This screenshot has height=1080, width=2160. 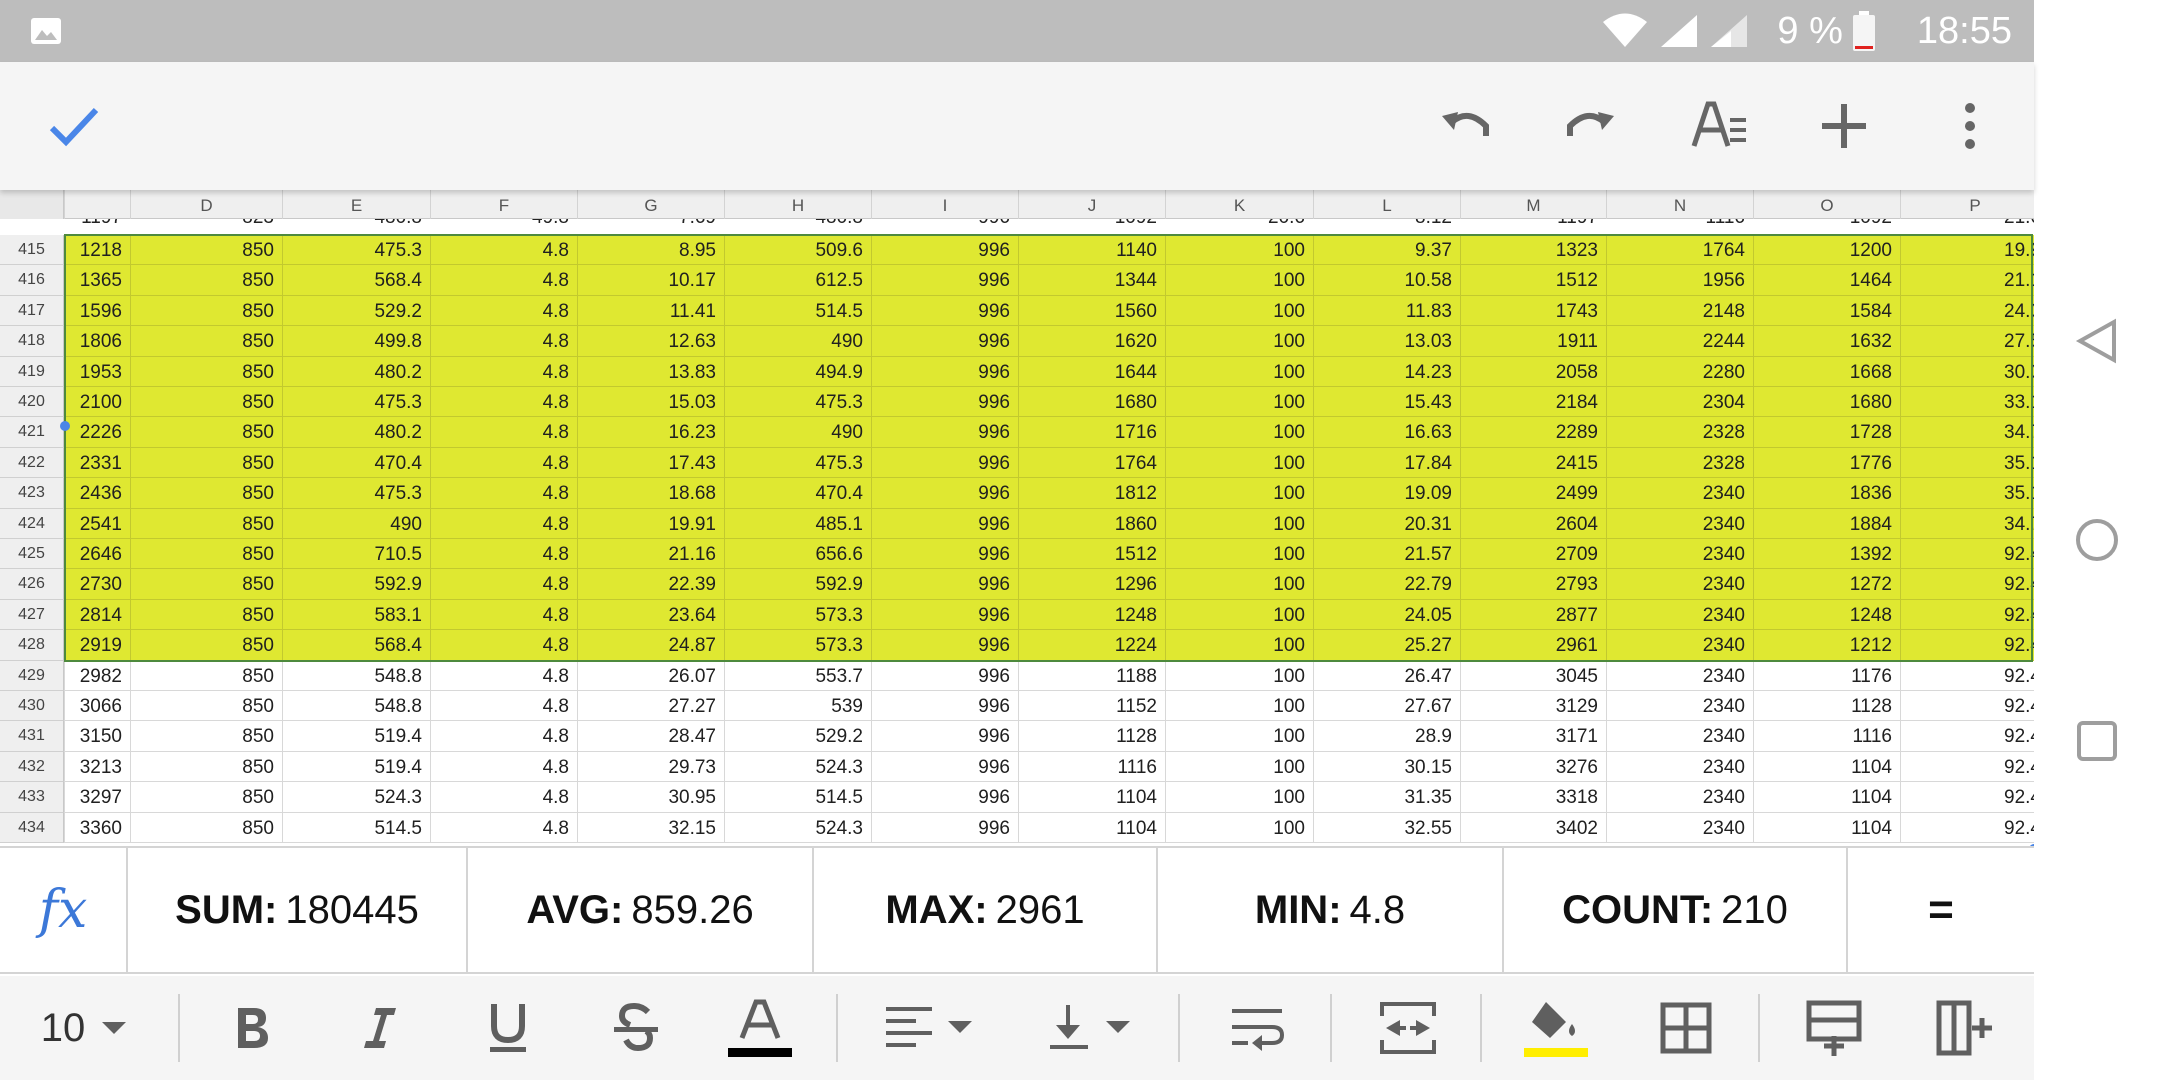 I want to click on row-header: 429, so click(x=32, y=675).